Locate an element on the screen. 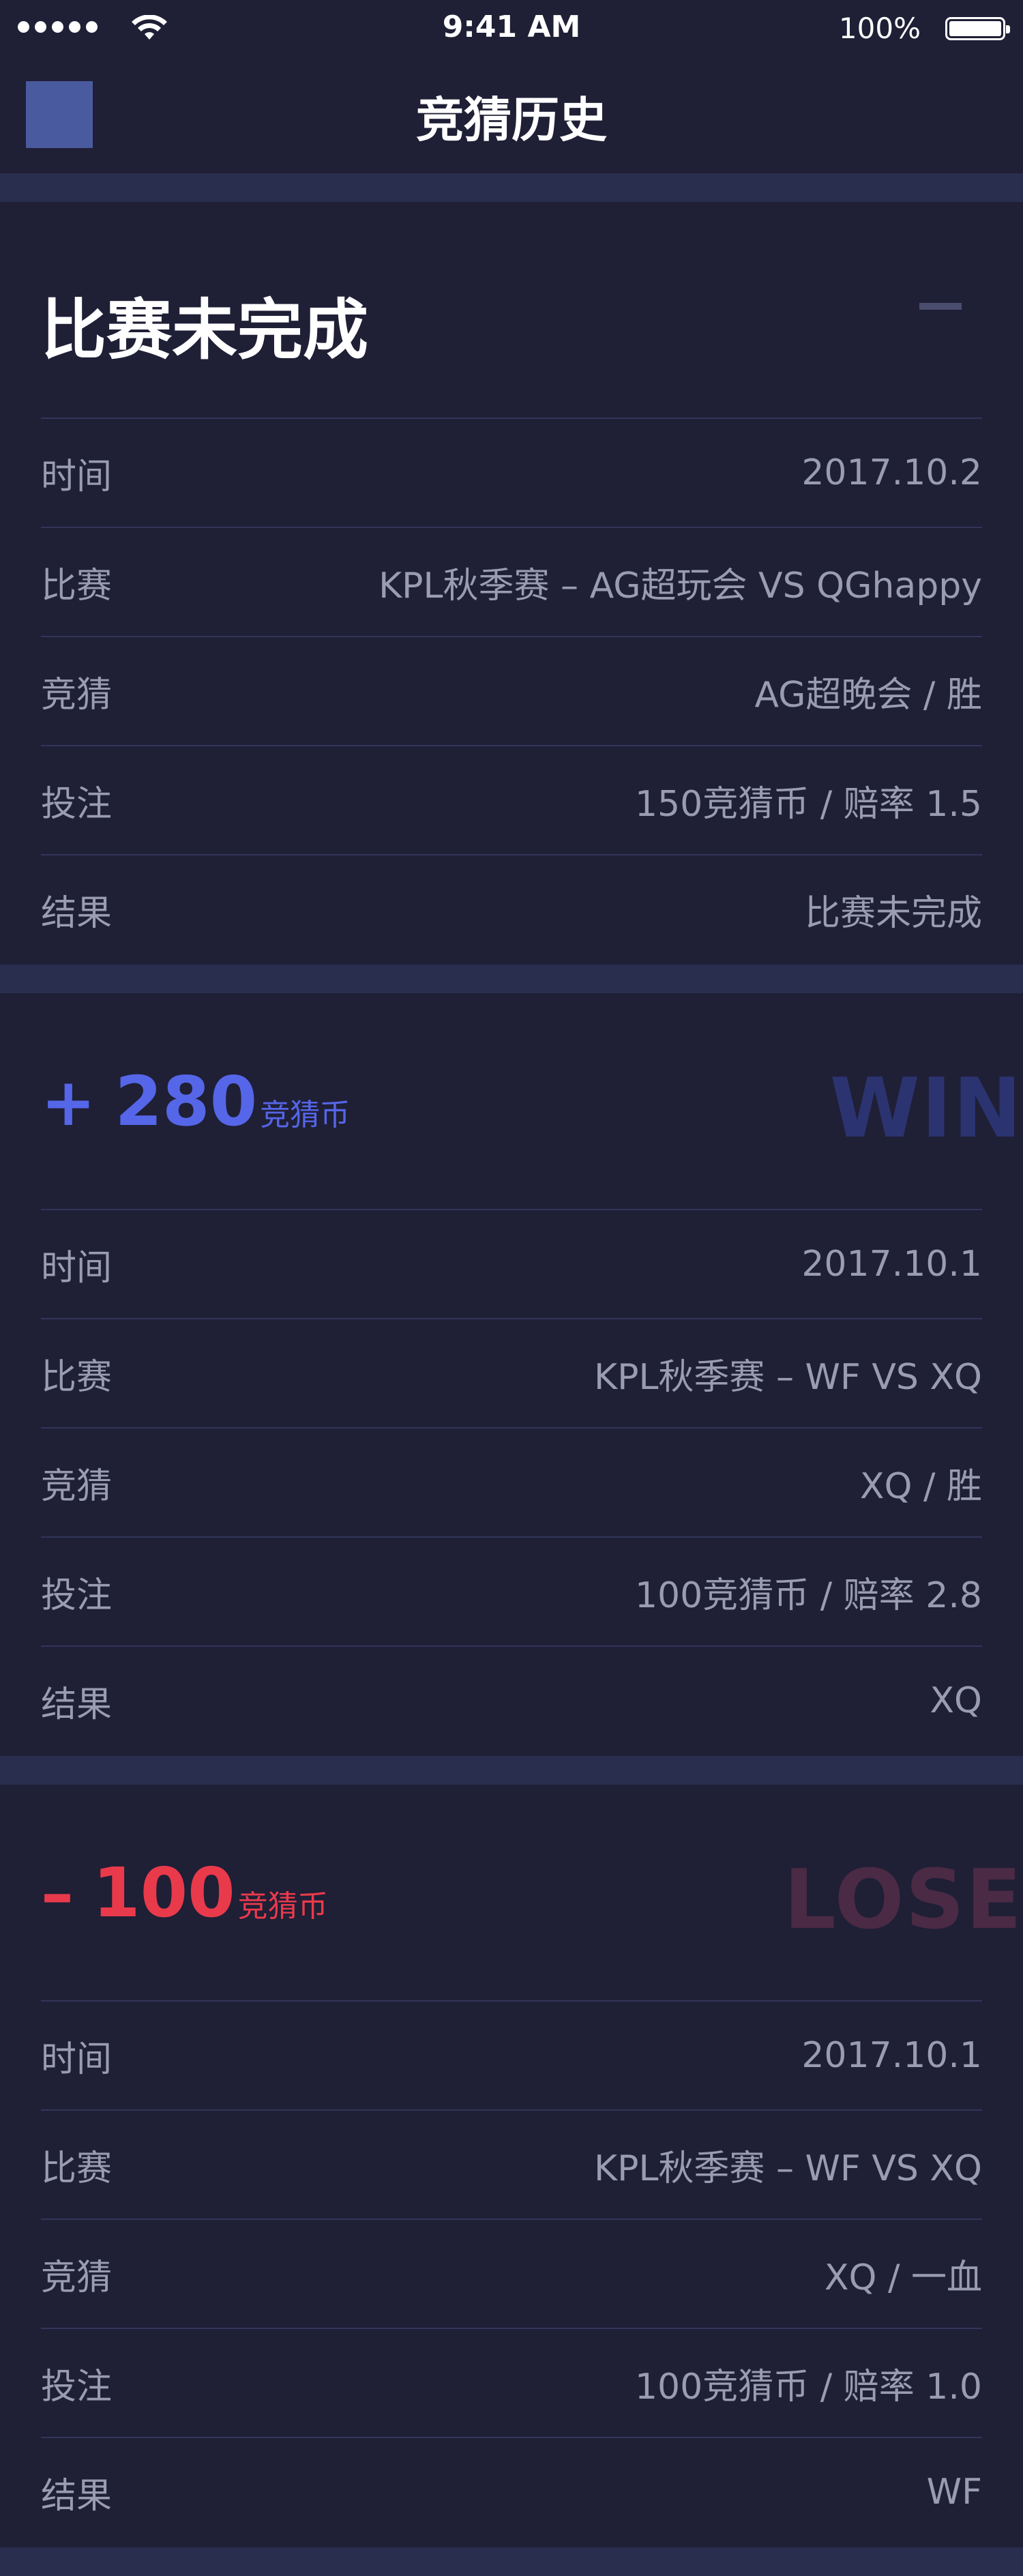 The height and width of the screenshot is (2576, 1023). row-value: 2017.10.2 is located at coordinates (892, 472).